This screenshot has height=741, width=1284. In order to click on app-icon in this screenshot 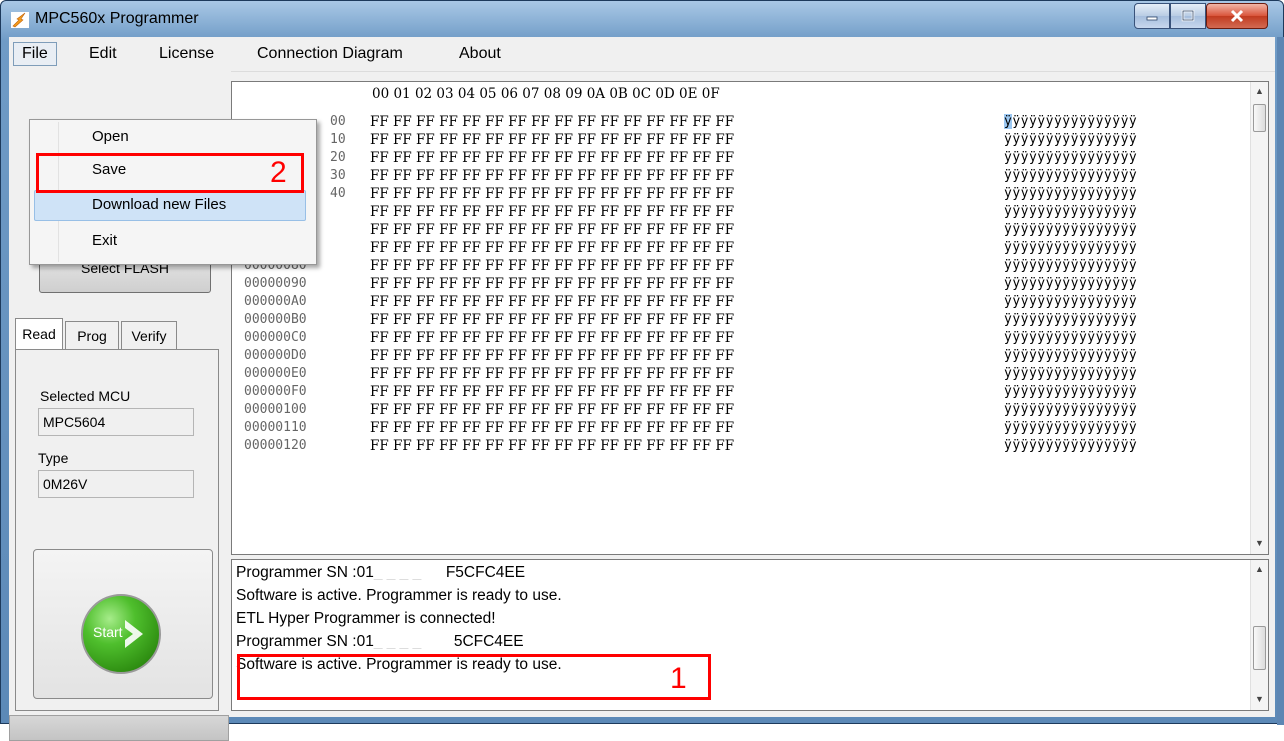, I will do `click(20, 20)`.